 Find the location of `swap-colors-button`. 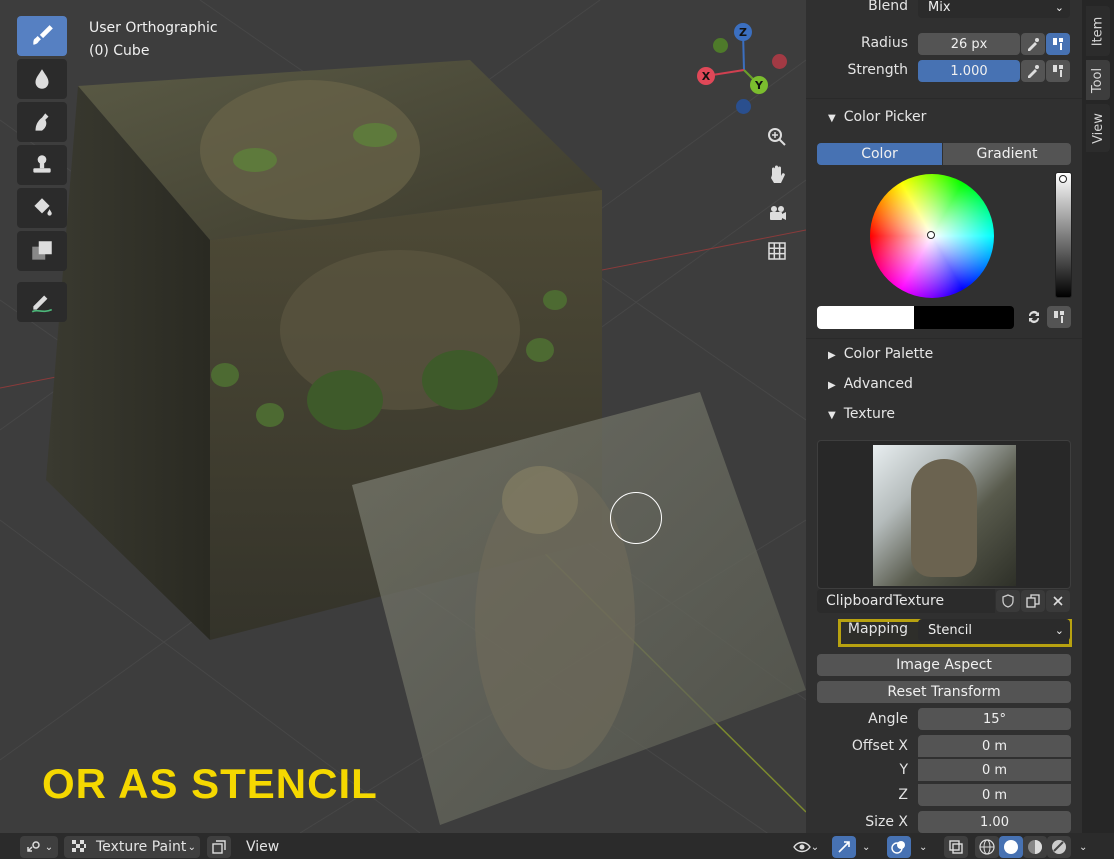

swap-colors-button is located at coordinates (1034, 317).